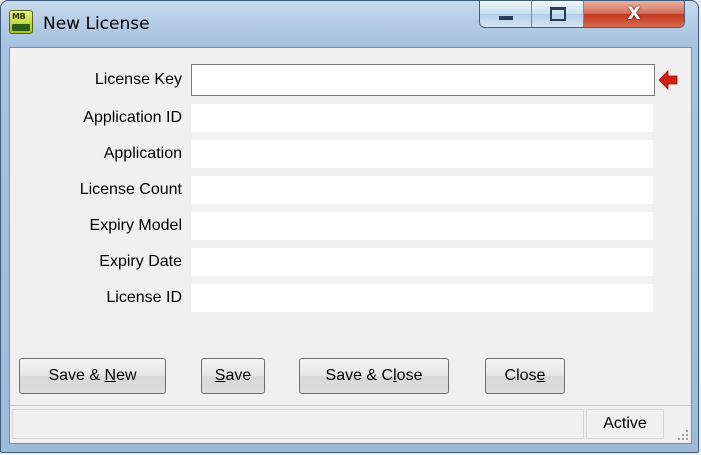 This screenshot has height=455, width=701. Describe the element at coordinates (422, 190) in the screenshot. I see `license-count-value` at that location.